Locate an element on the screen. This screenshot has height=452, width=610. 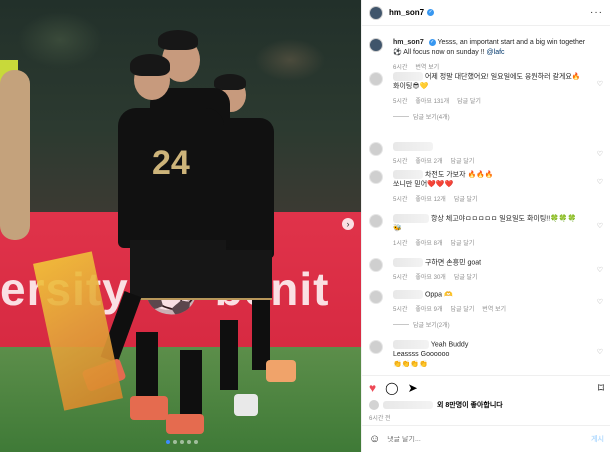
likes-summary: 외 8만명이 좋아합니다 is located at coordinates (436, 405).